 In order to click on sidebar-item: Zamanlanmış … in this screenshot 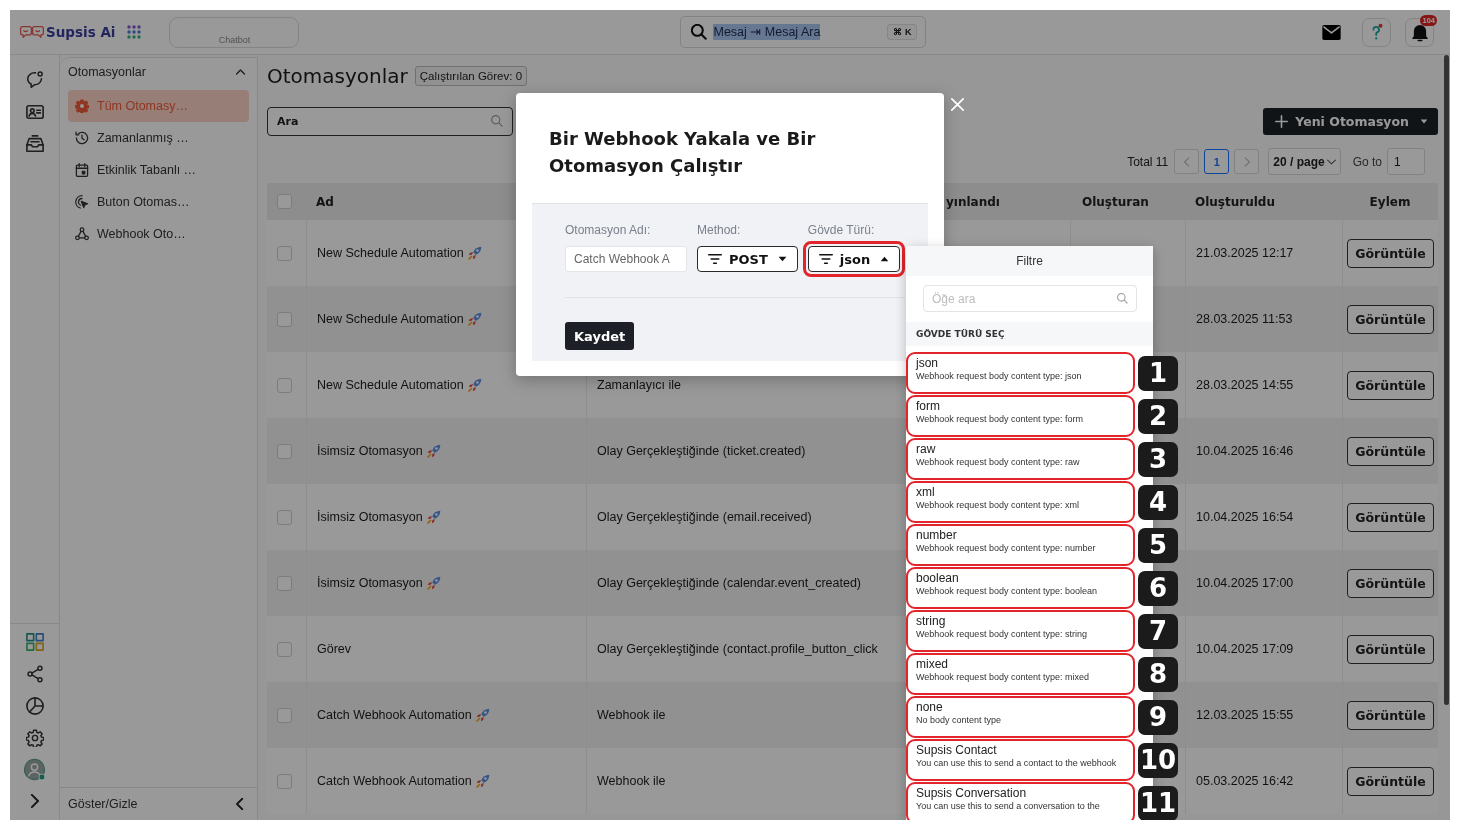, I will do `click(158, 138)`.